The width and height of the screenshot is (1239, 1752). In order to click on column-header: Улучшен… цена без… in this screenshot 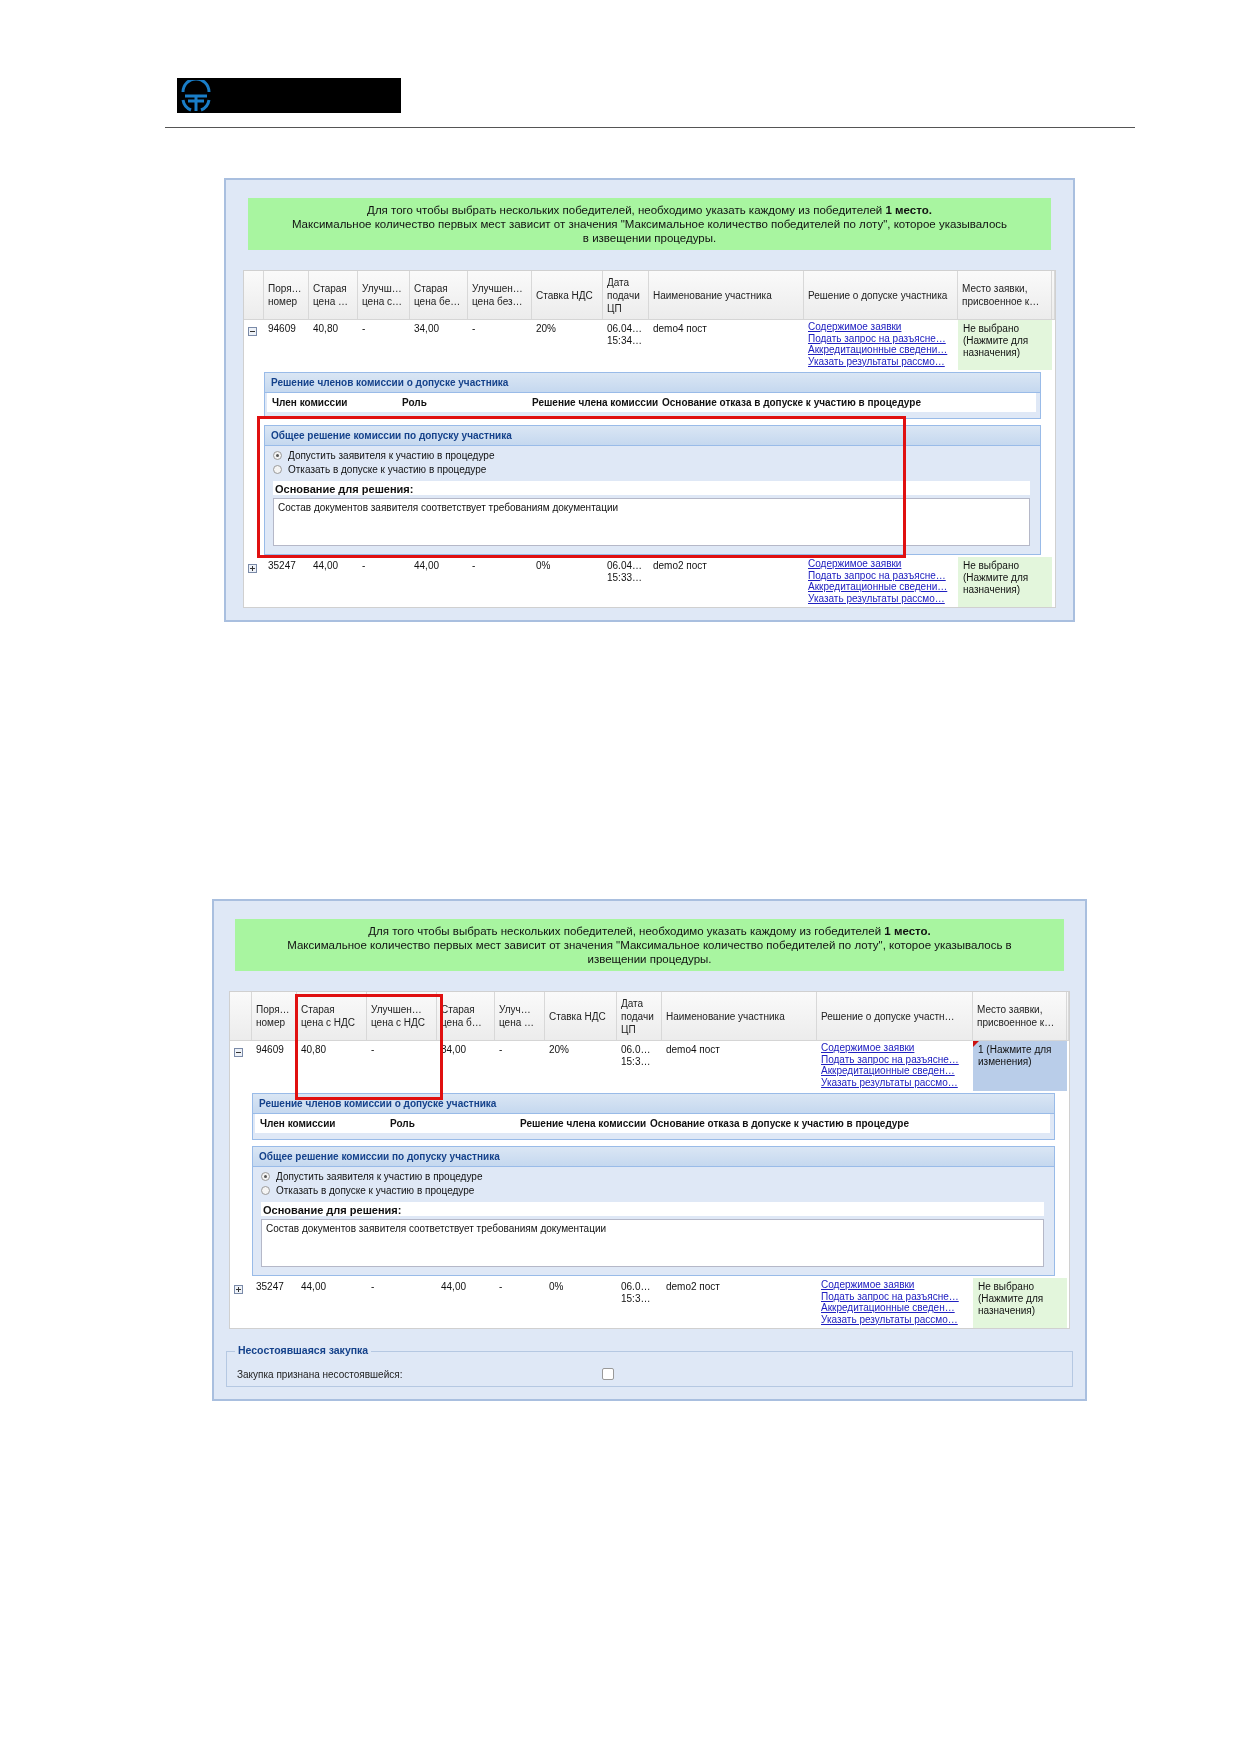, I will do `click(500, 295)`.